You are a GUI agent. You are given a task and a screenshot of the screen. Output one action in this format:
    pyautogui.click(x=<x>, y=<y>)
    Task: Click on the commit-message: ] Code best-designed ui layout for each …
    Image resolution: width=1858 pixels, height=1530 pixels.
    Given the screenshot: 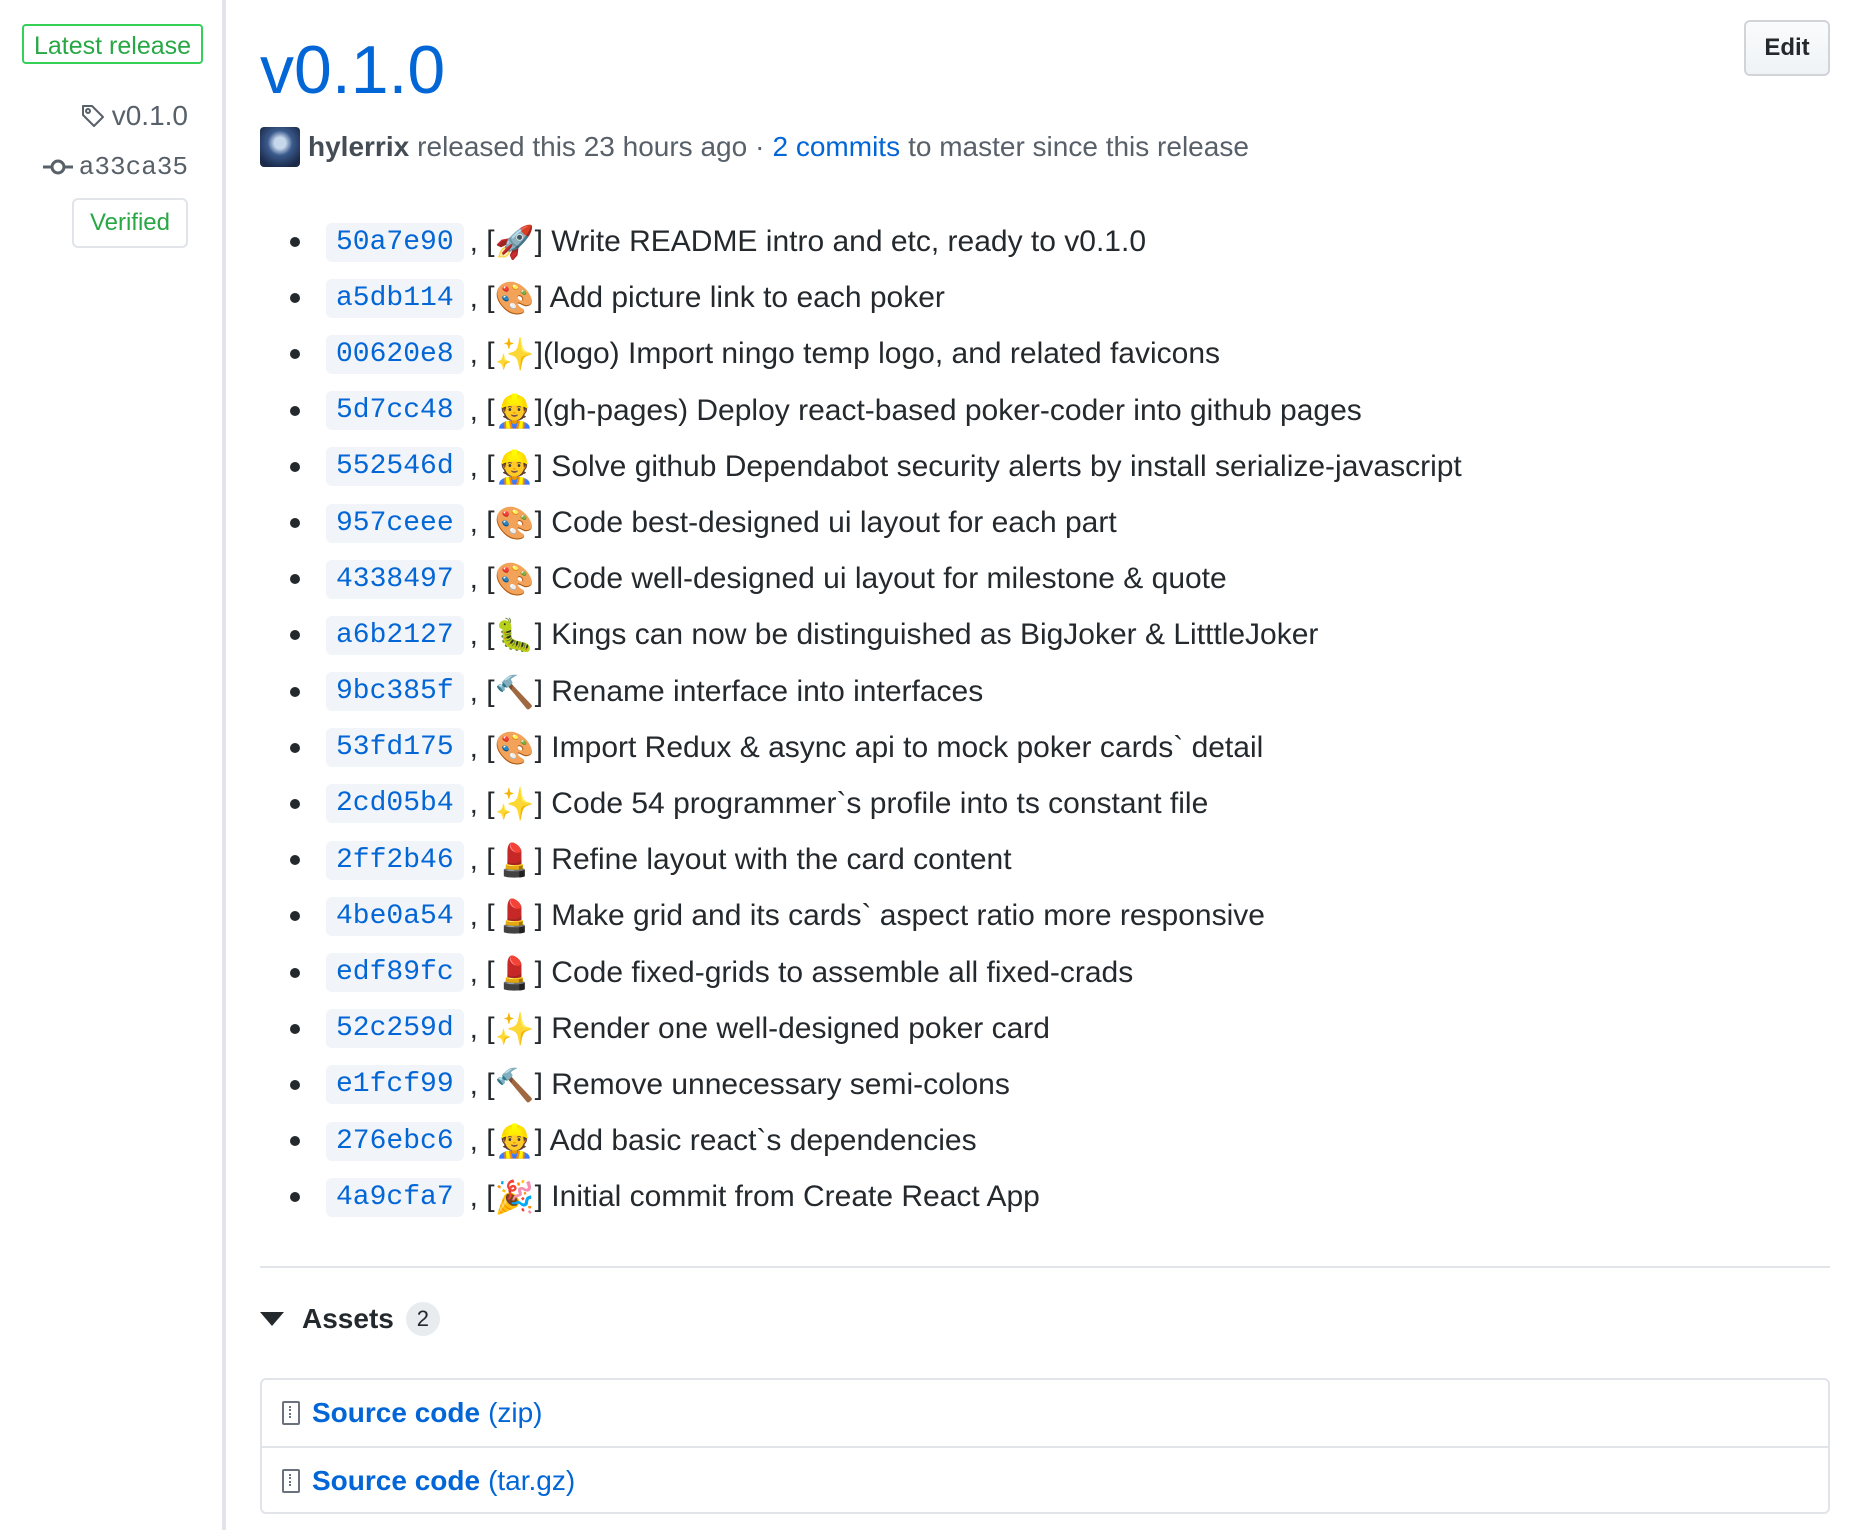 What is the action you would take?
    pyautogui.click(x=825, y=523)
    